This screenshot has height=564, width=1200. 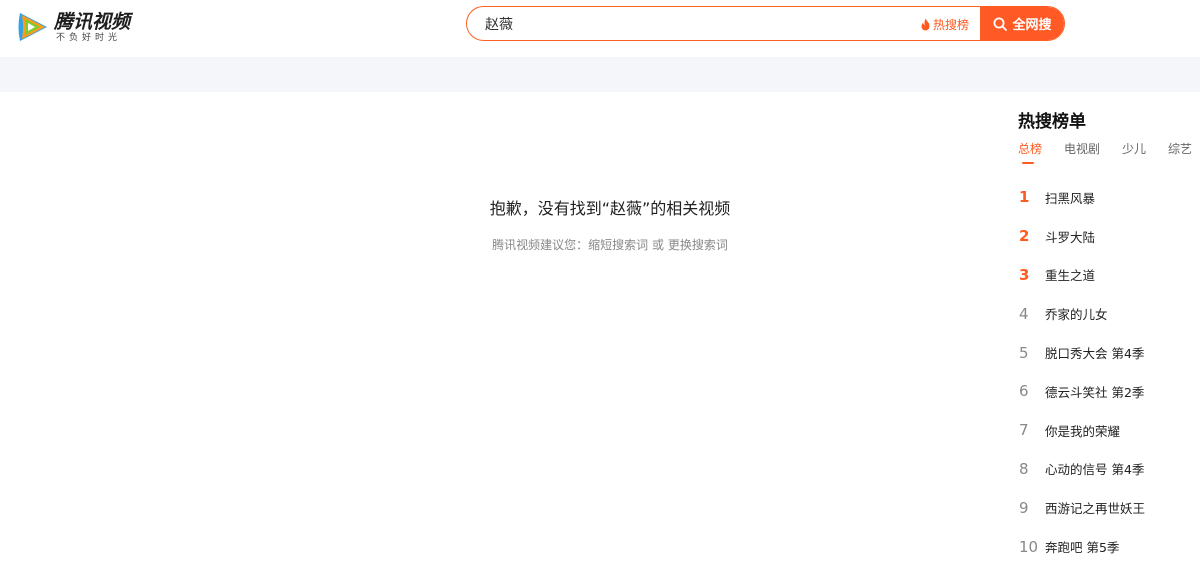 What do you see at coordinates (1024, 236) in the screenshot?
I see `rank-number: 2` at bounding box center [1024, 236].